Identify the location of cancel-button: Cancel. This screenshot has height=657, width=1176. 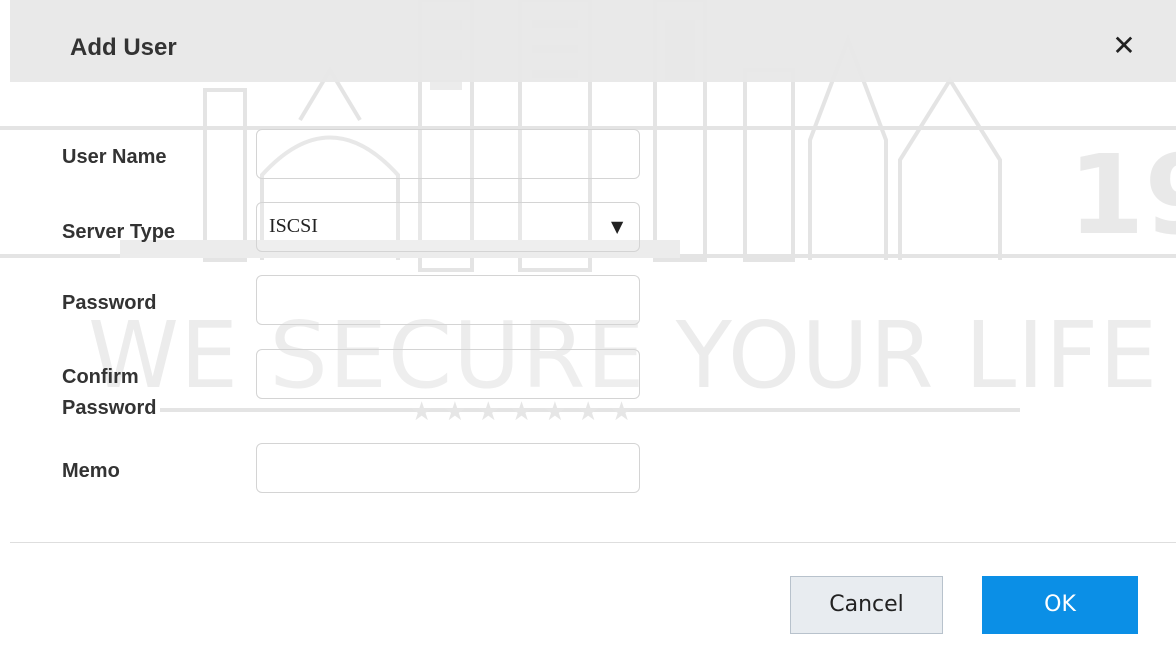
(866, 605).